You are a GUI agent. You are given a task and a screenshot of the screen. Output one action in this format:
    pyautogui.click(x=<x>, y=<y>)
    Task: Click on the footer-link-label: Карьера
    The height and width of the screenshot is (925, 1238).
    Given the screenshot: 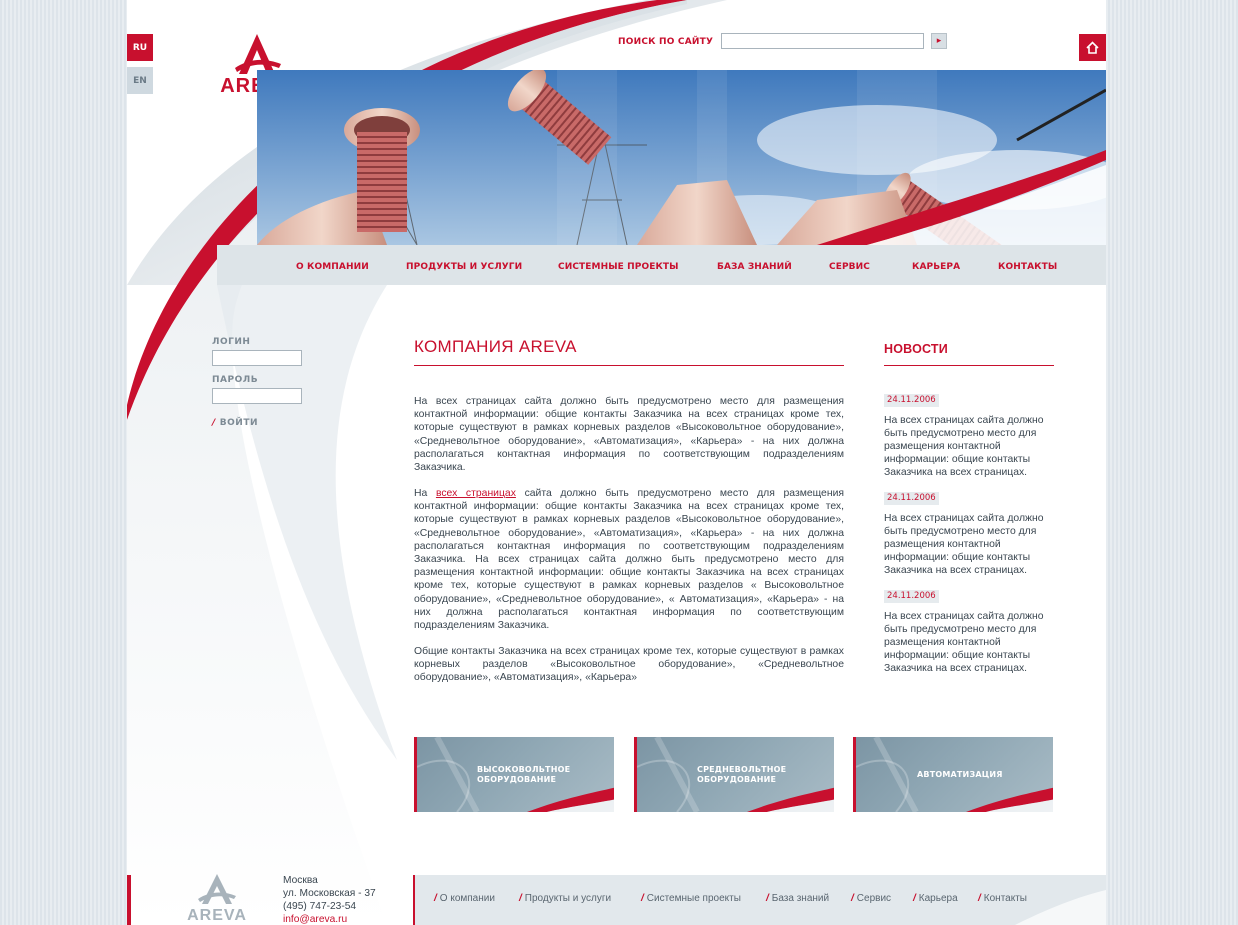 What is the action you would take?
    pyautogui.click(x=938, y=898)
    